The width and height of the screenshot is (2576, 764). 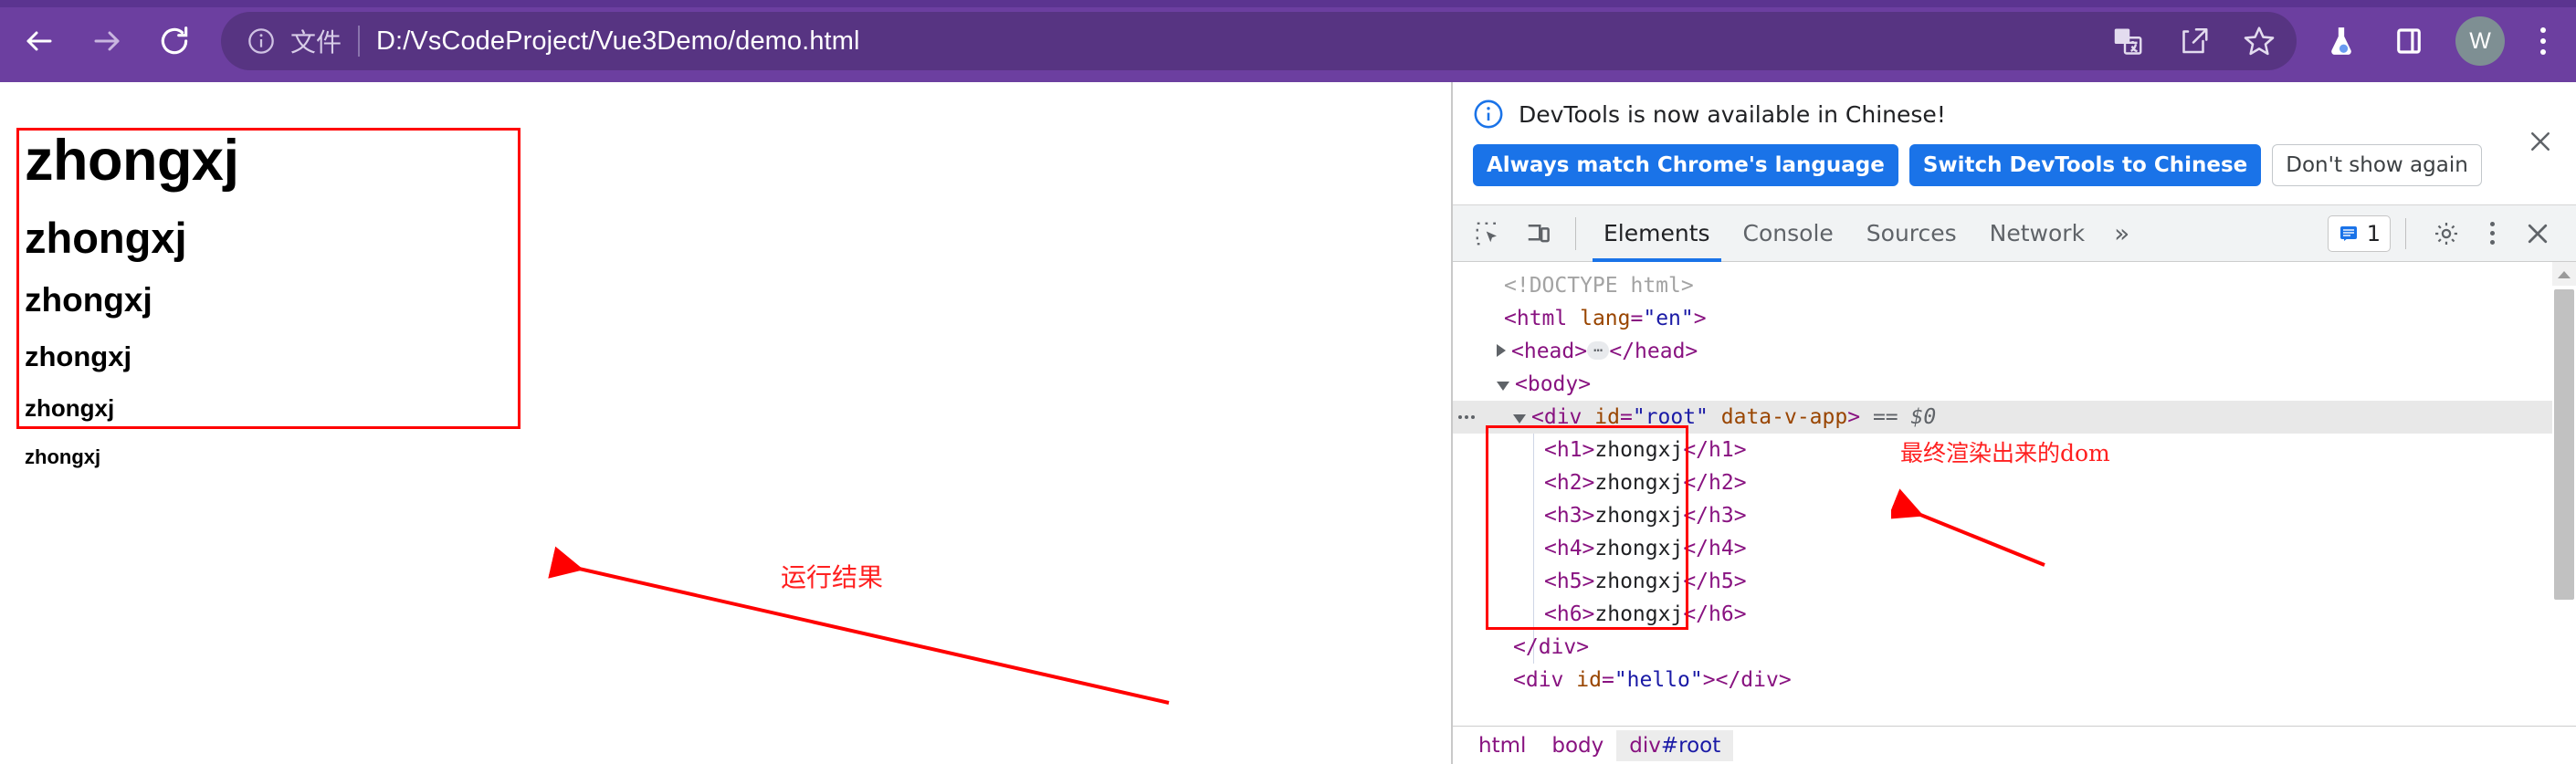 What do you see at coordinates (359, 41) in the screenshot?
I see `omnibox-separator` at bounding box center [359, 41].